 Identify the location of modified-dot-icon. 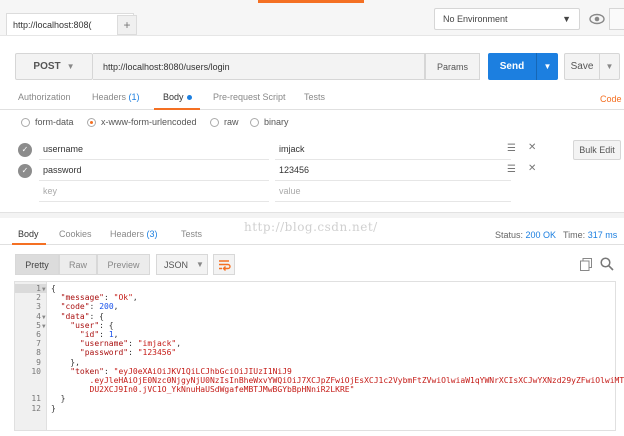
(189, 98).